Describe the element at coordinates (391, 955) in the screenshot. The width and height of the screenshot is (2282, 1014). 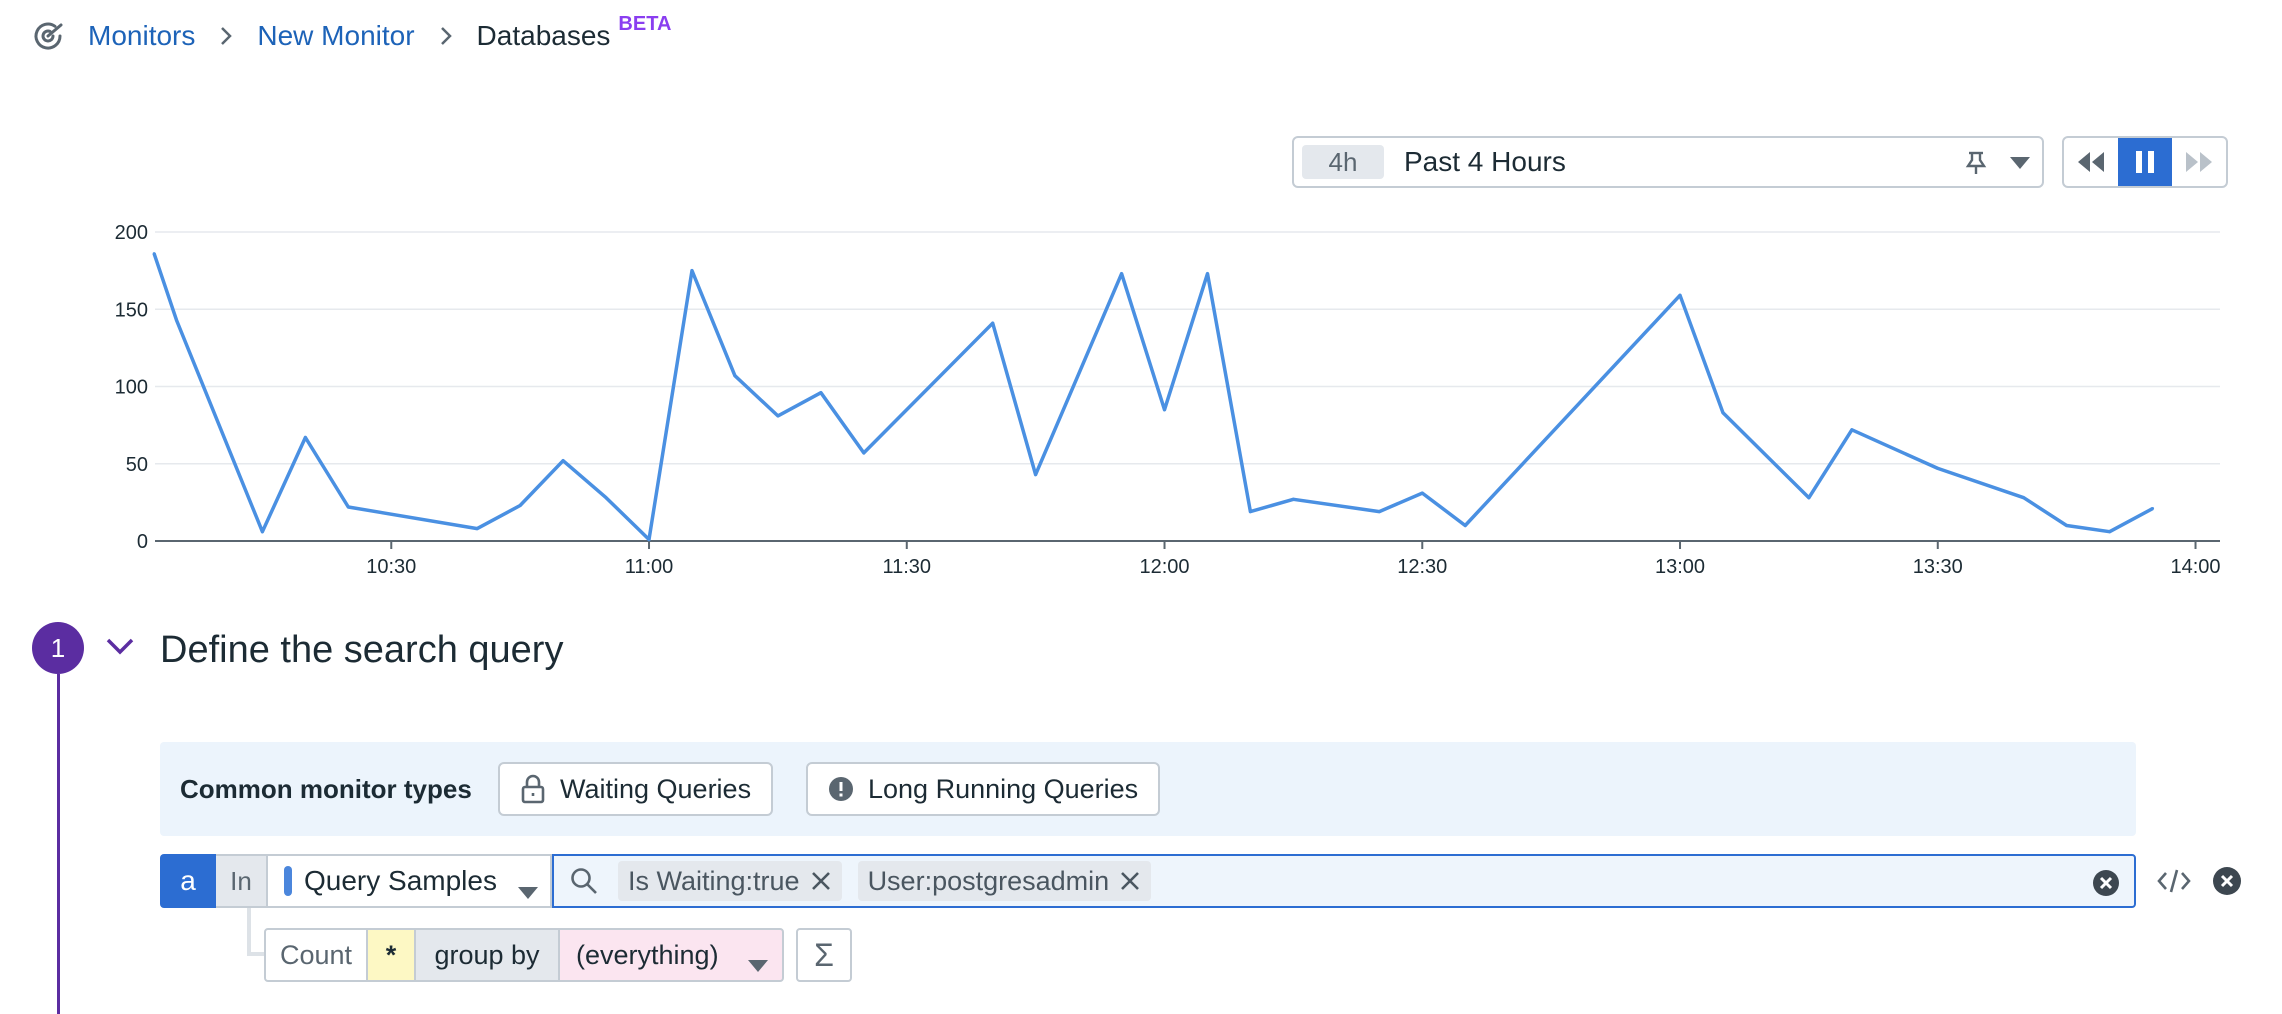
I see `aggregation-measure-input: *` at that location.